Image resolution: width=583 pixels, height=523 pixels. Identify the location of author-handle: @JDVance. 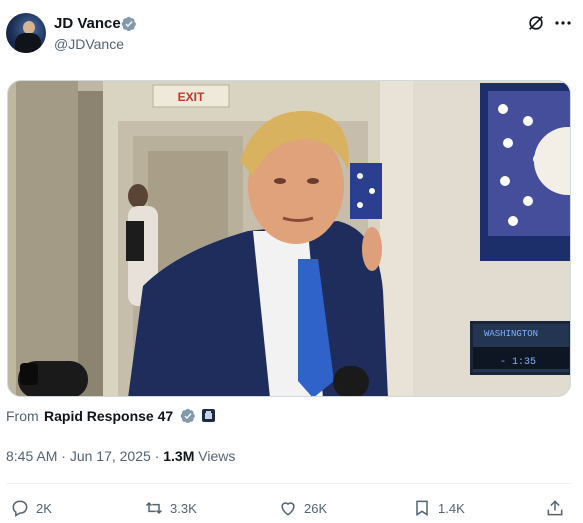
(89, 44).